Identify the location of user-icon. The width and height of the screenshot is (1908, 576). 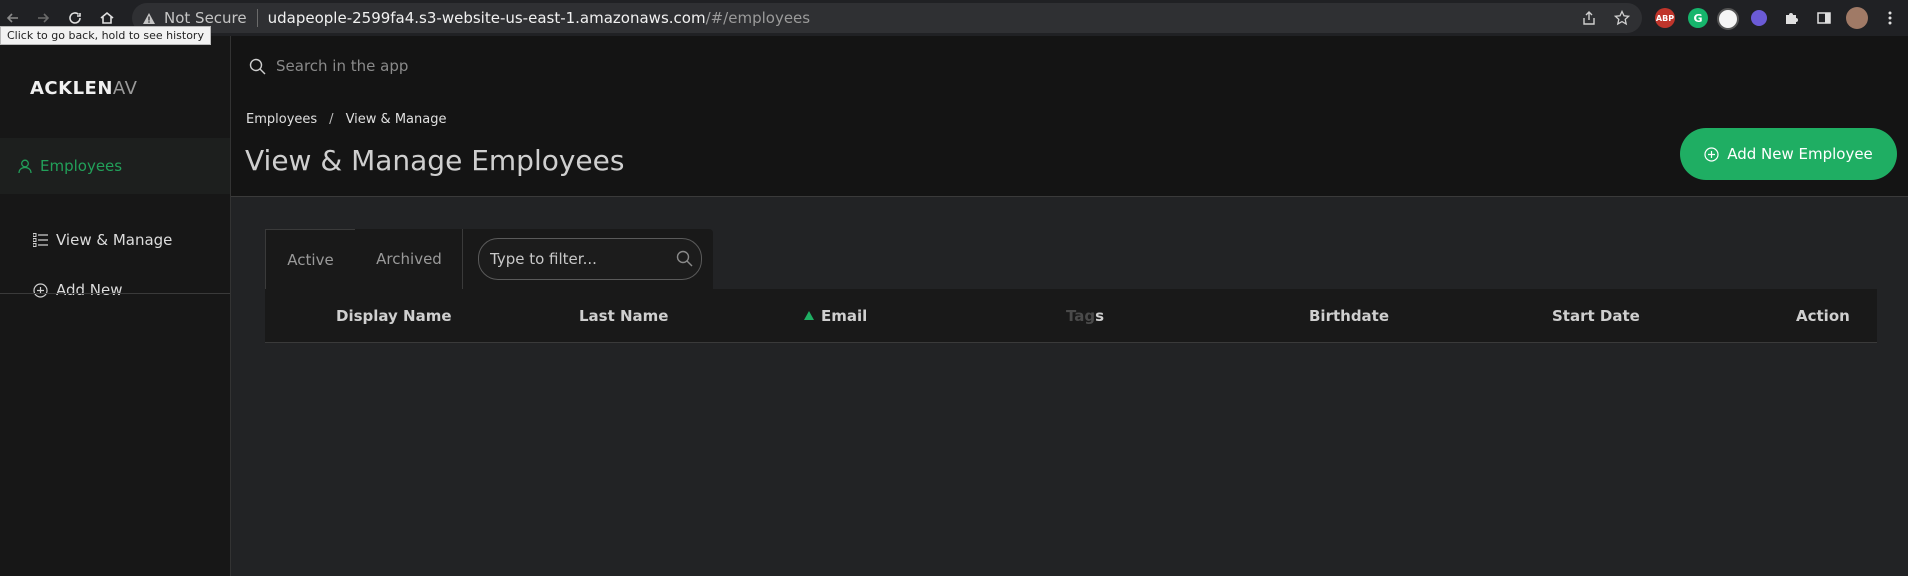
(25, 166).